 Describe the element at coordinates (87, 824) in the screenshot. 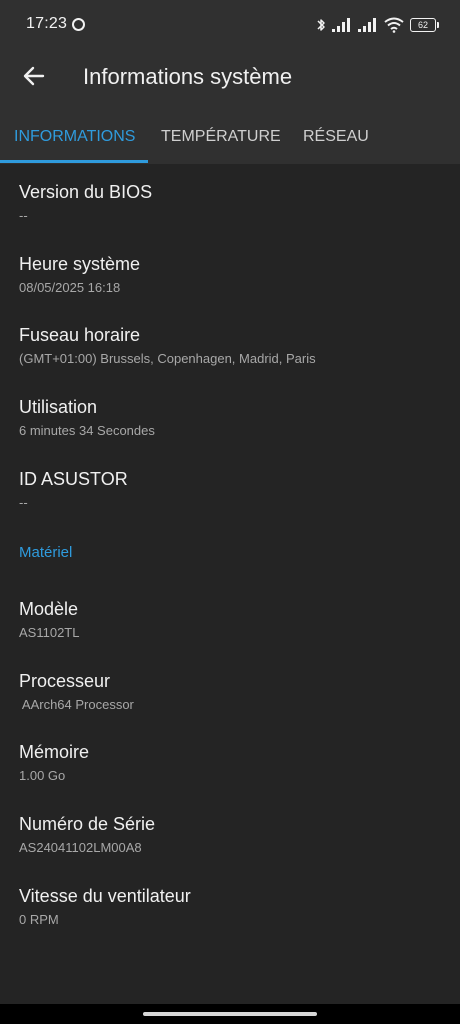

I see `item-label: Numéro de Série` at that location.